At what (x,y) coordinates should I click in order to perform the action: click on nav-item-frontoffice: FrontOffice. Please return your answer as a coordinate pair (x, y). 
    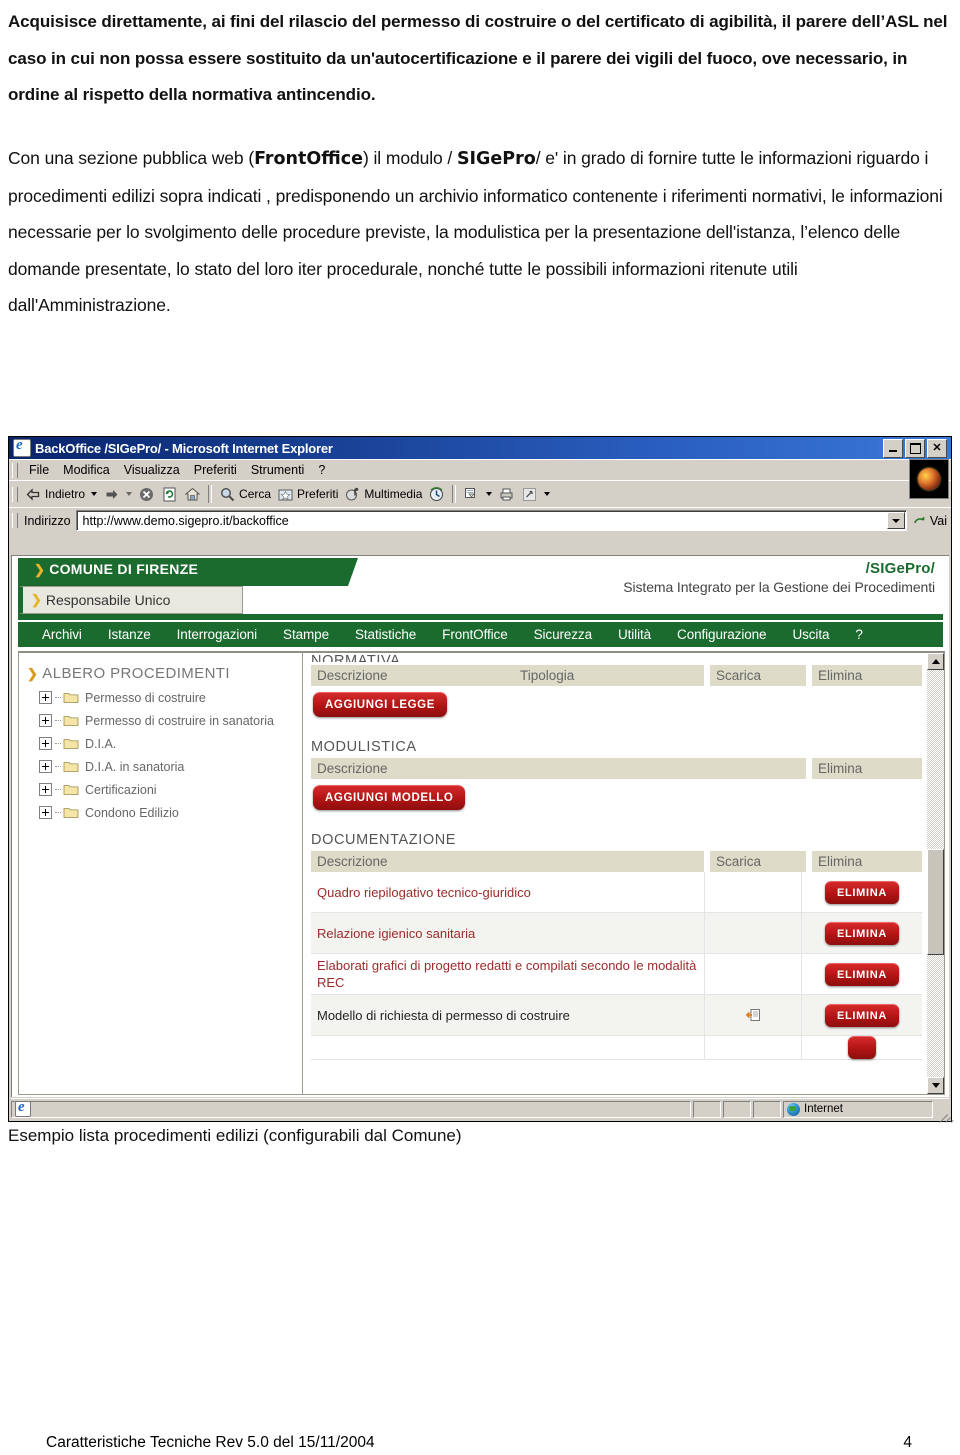
    Looking at the image, I should click on (475, 634).